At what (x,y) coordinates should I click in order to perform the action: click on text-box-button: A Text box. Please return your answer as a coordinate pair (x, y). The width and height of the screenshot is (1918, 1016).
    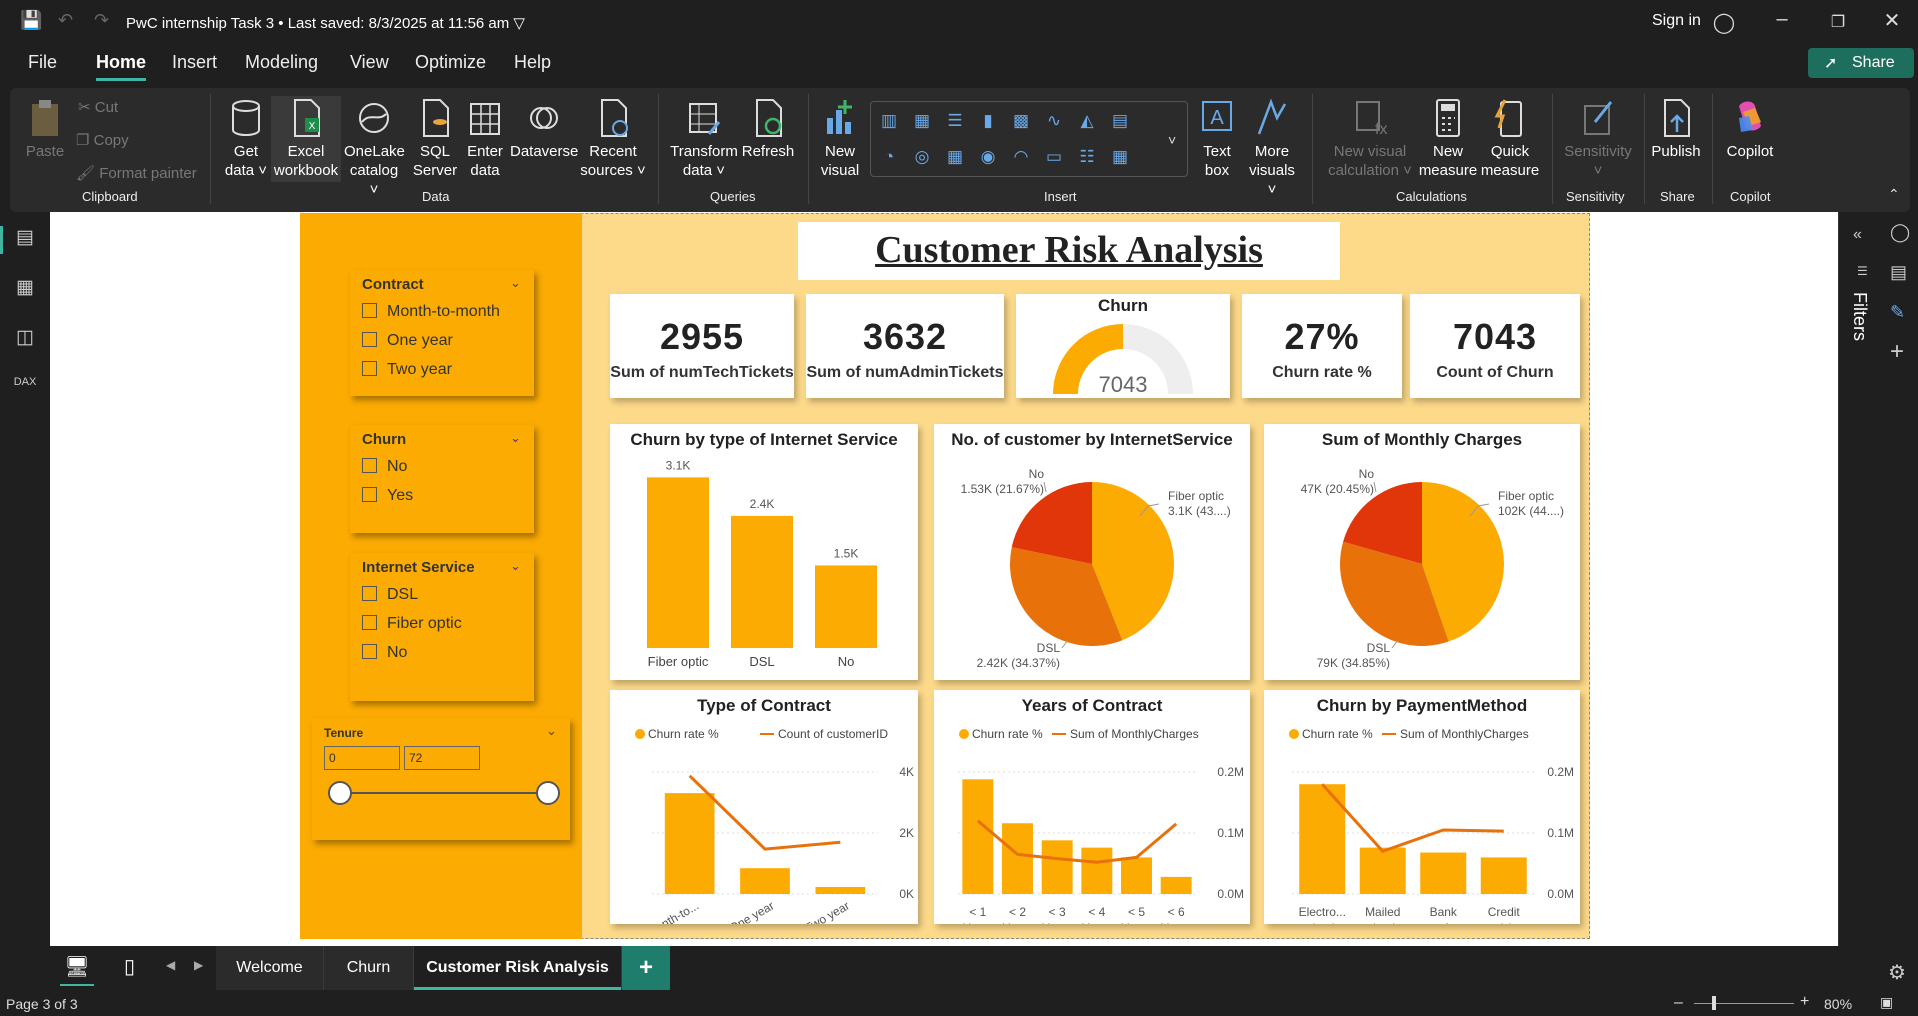
    Looking at the image, I should click on (1217, 139).